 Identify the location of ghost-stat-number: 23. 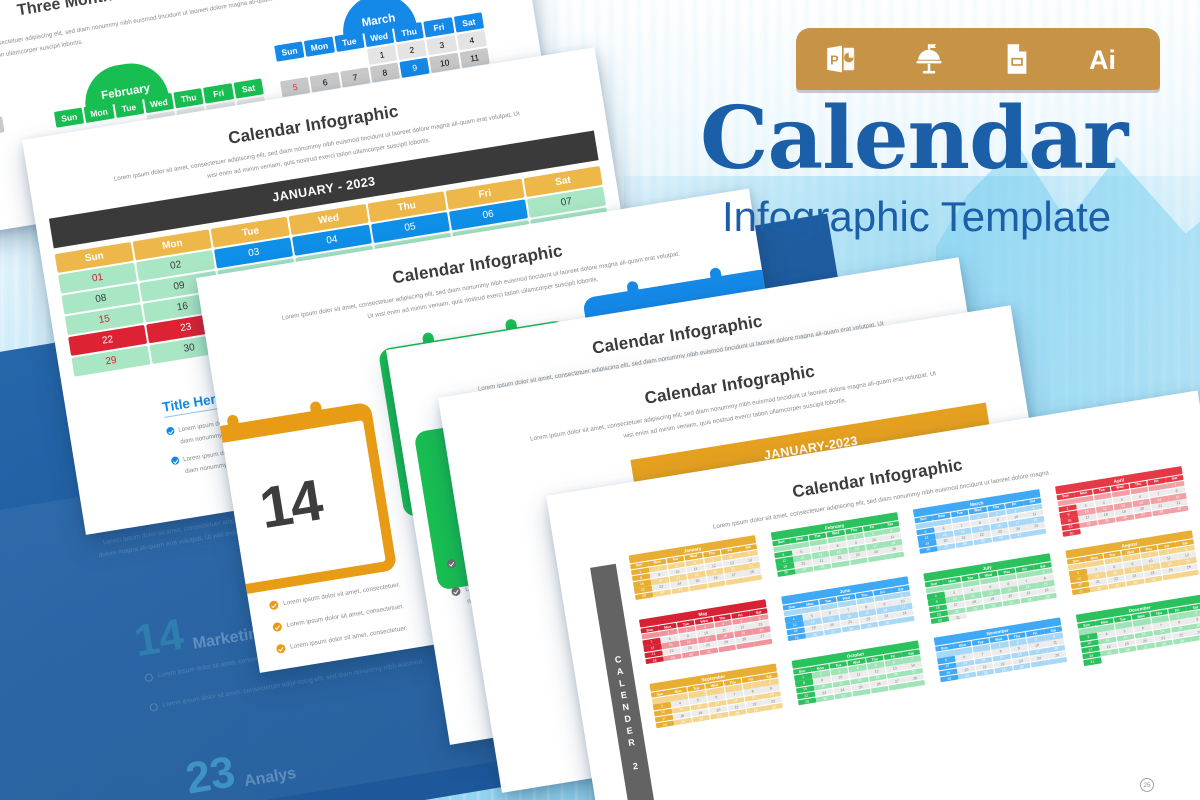
(210, 773).